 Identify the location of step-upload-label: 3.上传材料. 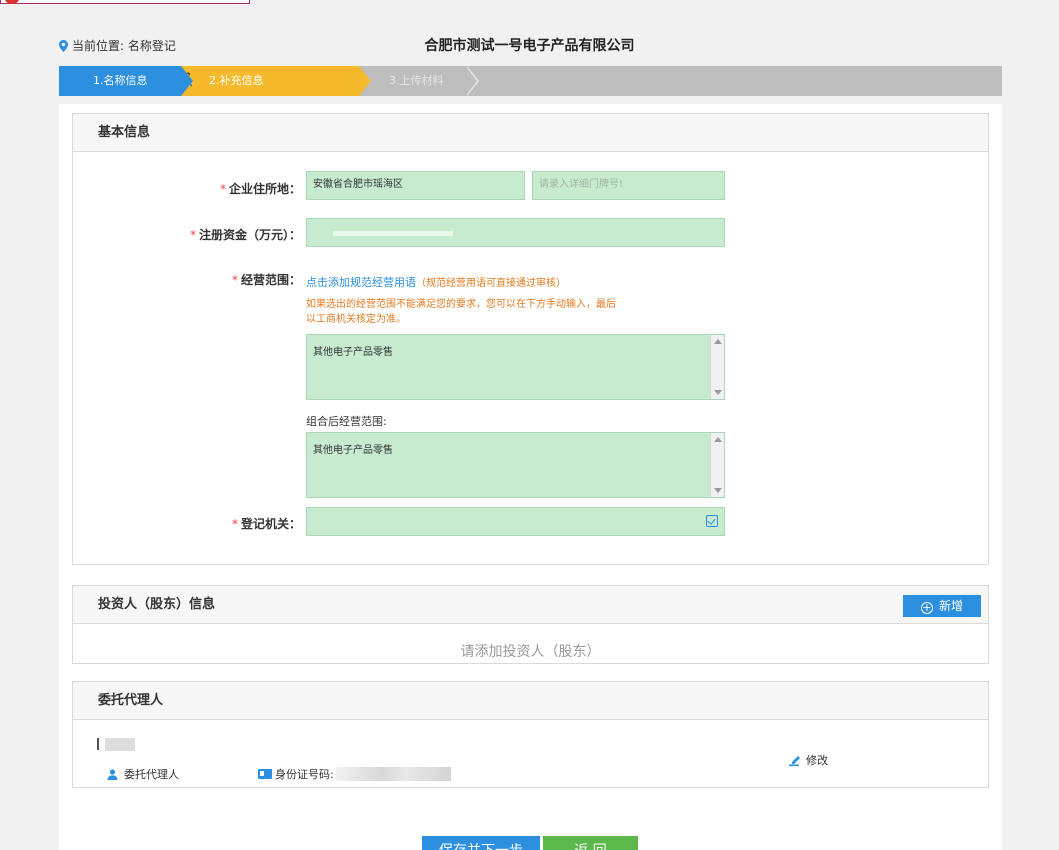
(416, 80).